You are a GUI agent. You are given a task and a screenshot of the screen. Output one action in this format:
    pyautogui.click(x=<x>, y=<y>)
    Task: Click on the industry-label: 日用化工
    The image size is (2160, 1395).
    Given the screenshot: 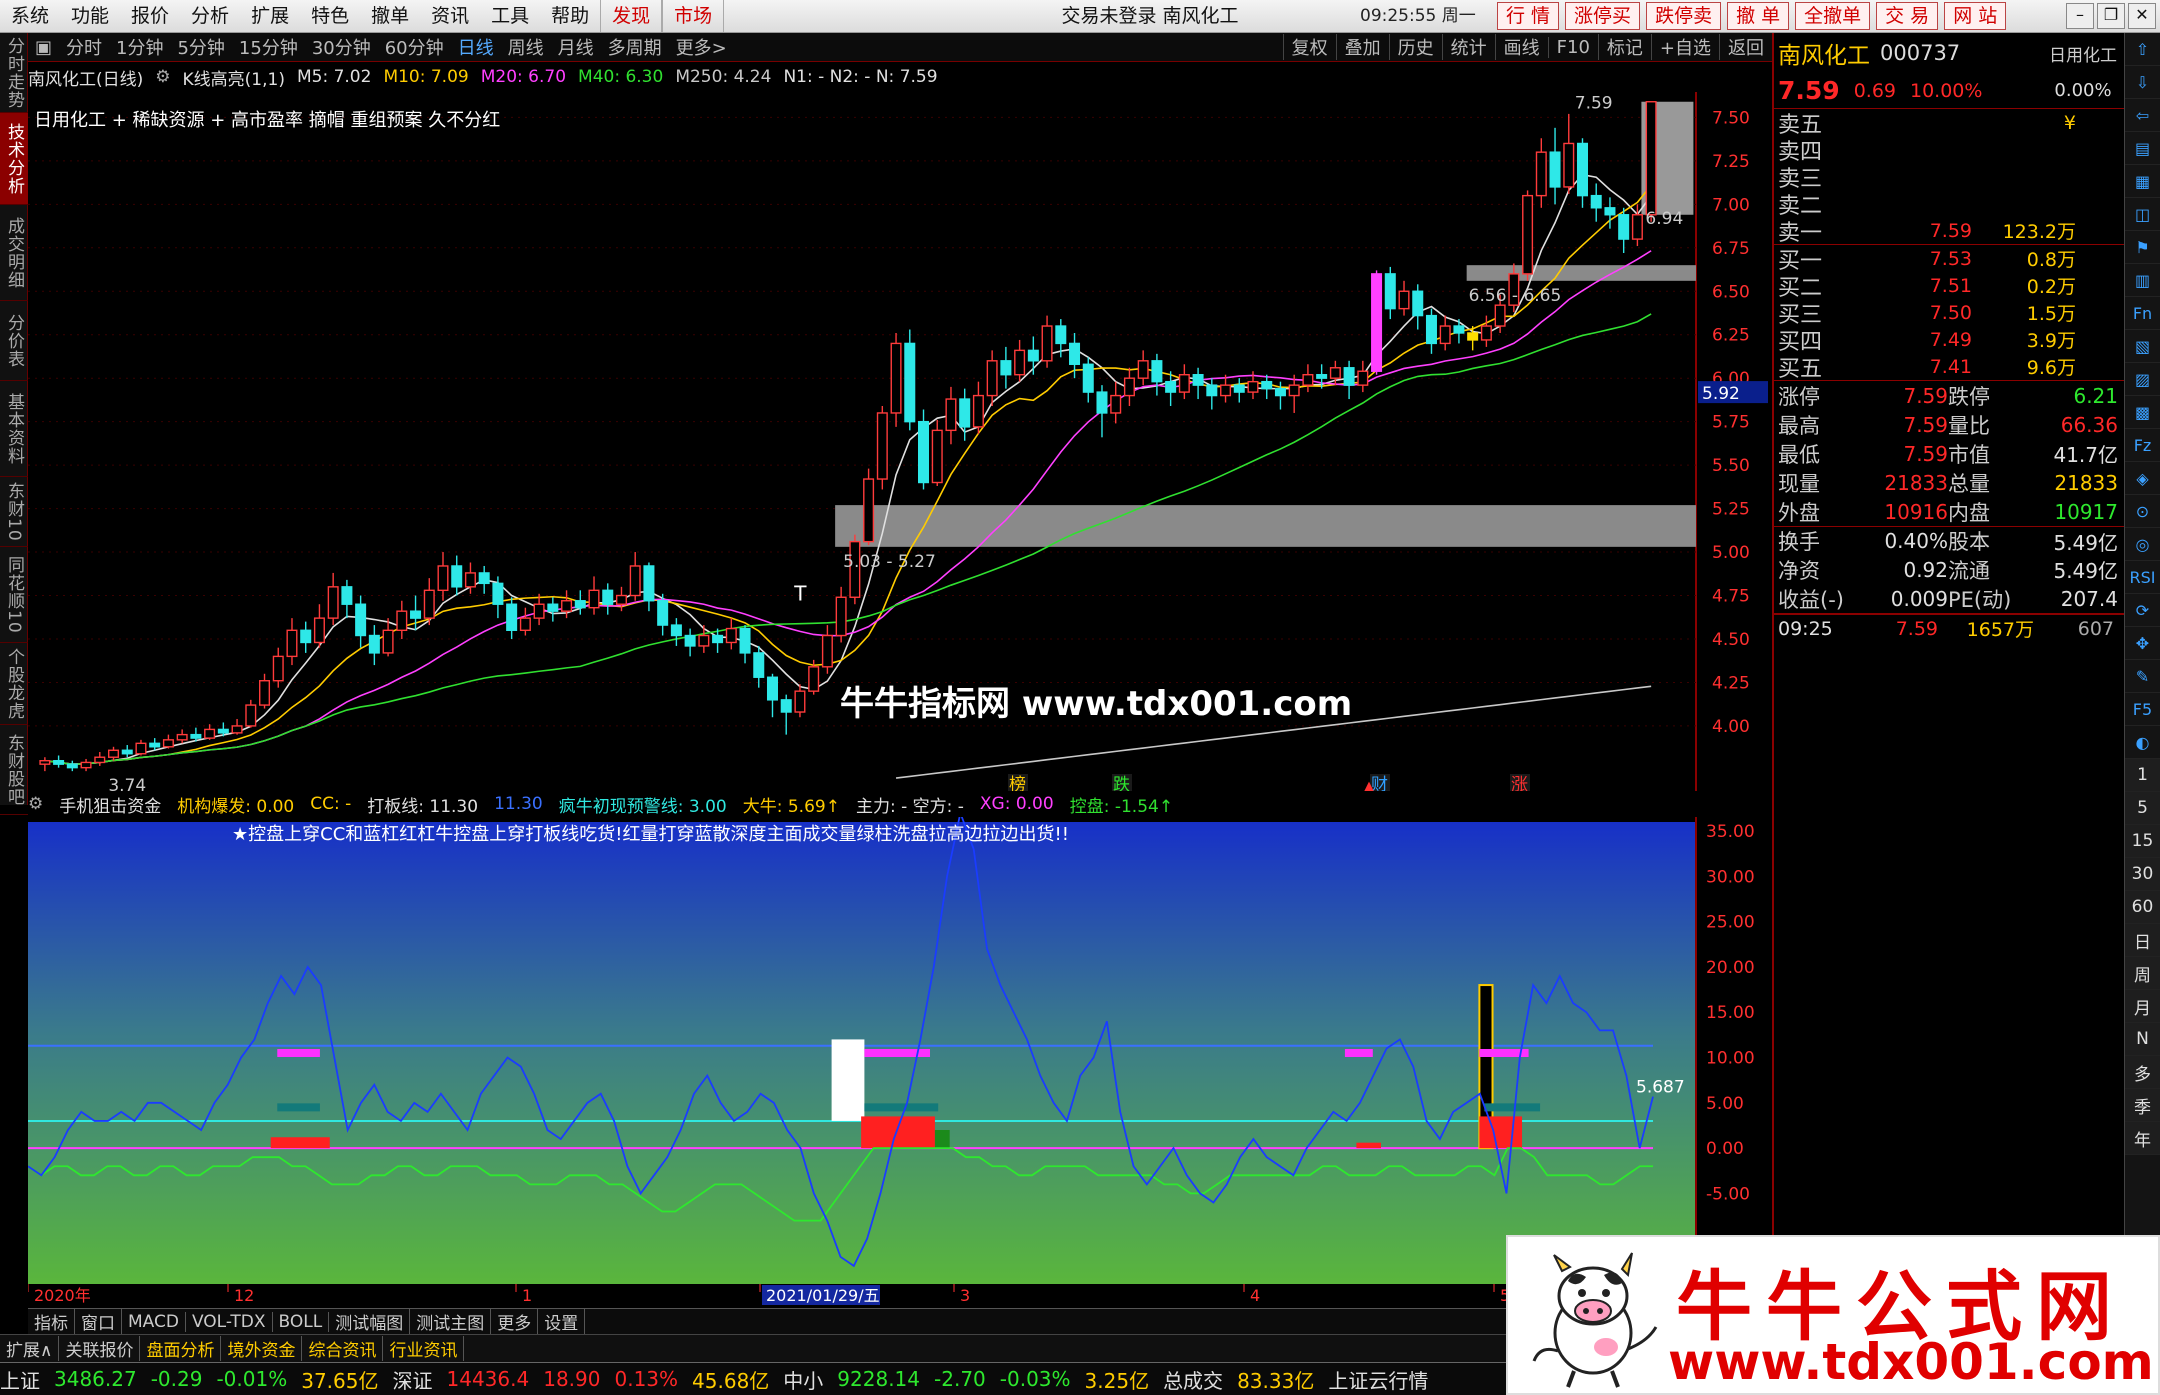 What is the action you would take?
    pyautogui.click(x=2083, y=53)
    